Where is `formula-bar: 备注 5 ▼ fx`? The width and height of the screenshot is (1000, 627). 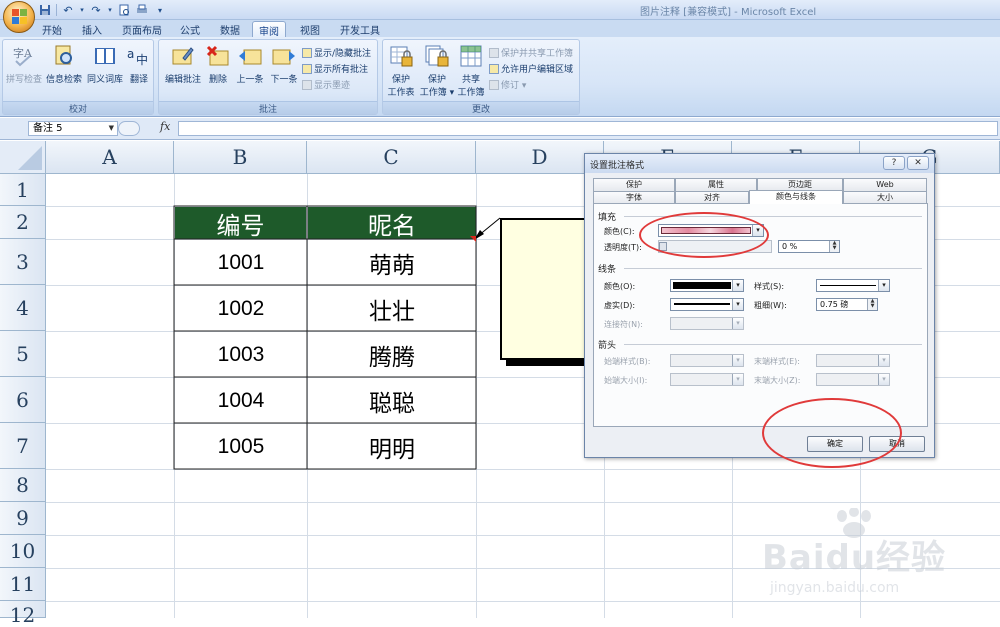 formula-bar: 备注 5 ▼ fx is located at coordinates (500, 129).